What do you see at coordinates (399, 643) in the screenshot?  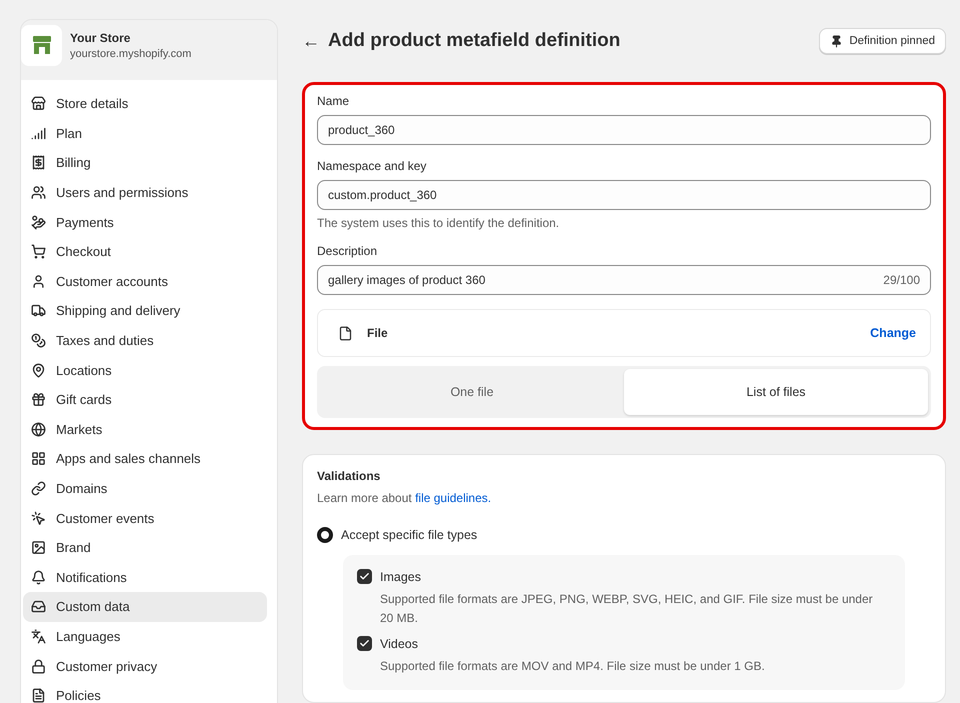 I see `checkbox-label: Videos` at bounding box center [399, 643].